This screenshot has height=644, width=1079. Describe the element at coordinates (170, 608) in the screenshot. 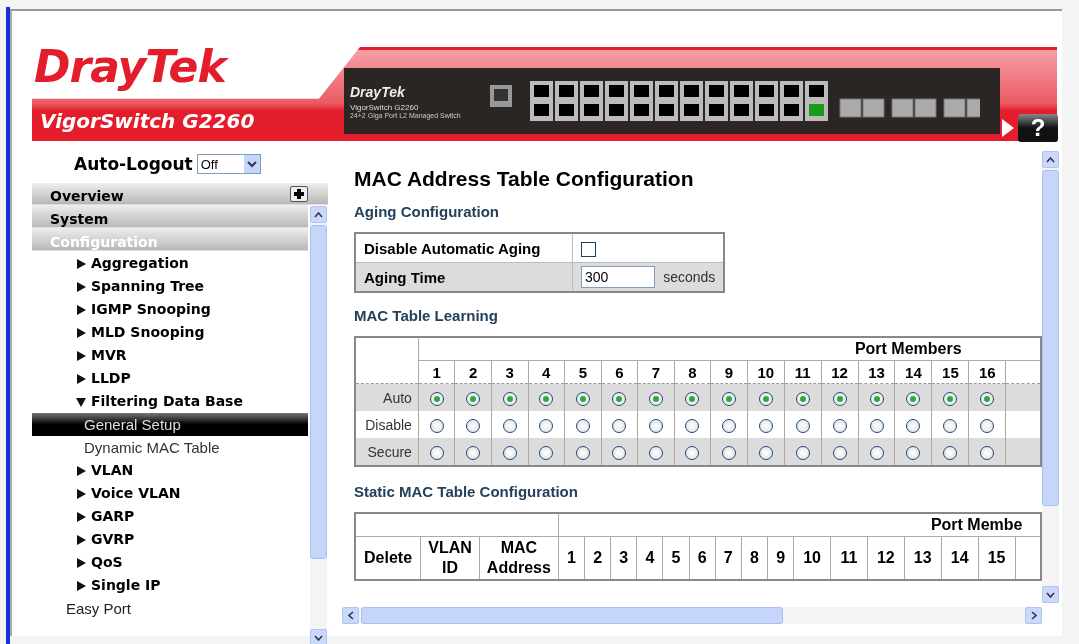

I see `menu-item: Easy Port` at that location.